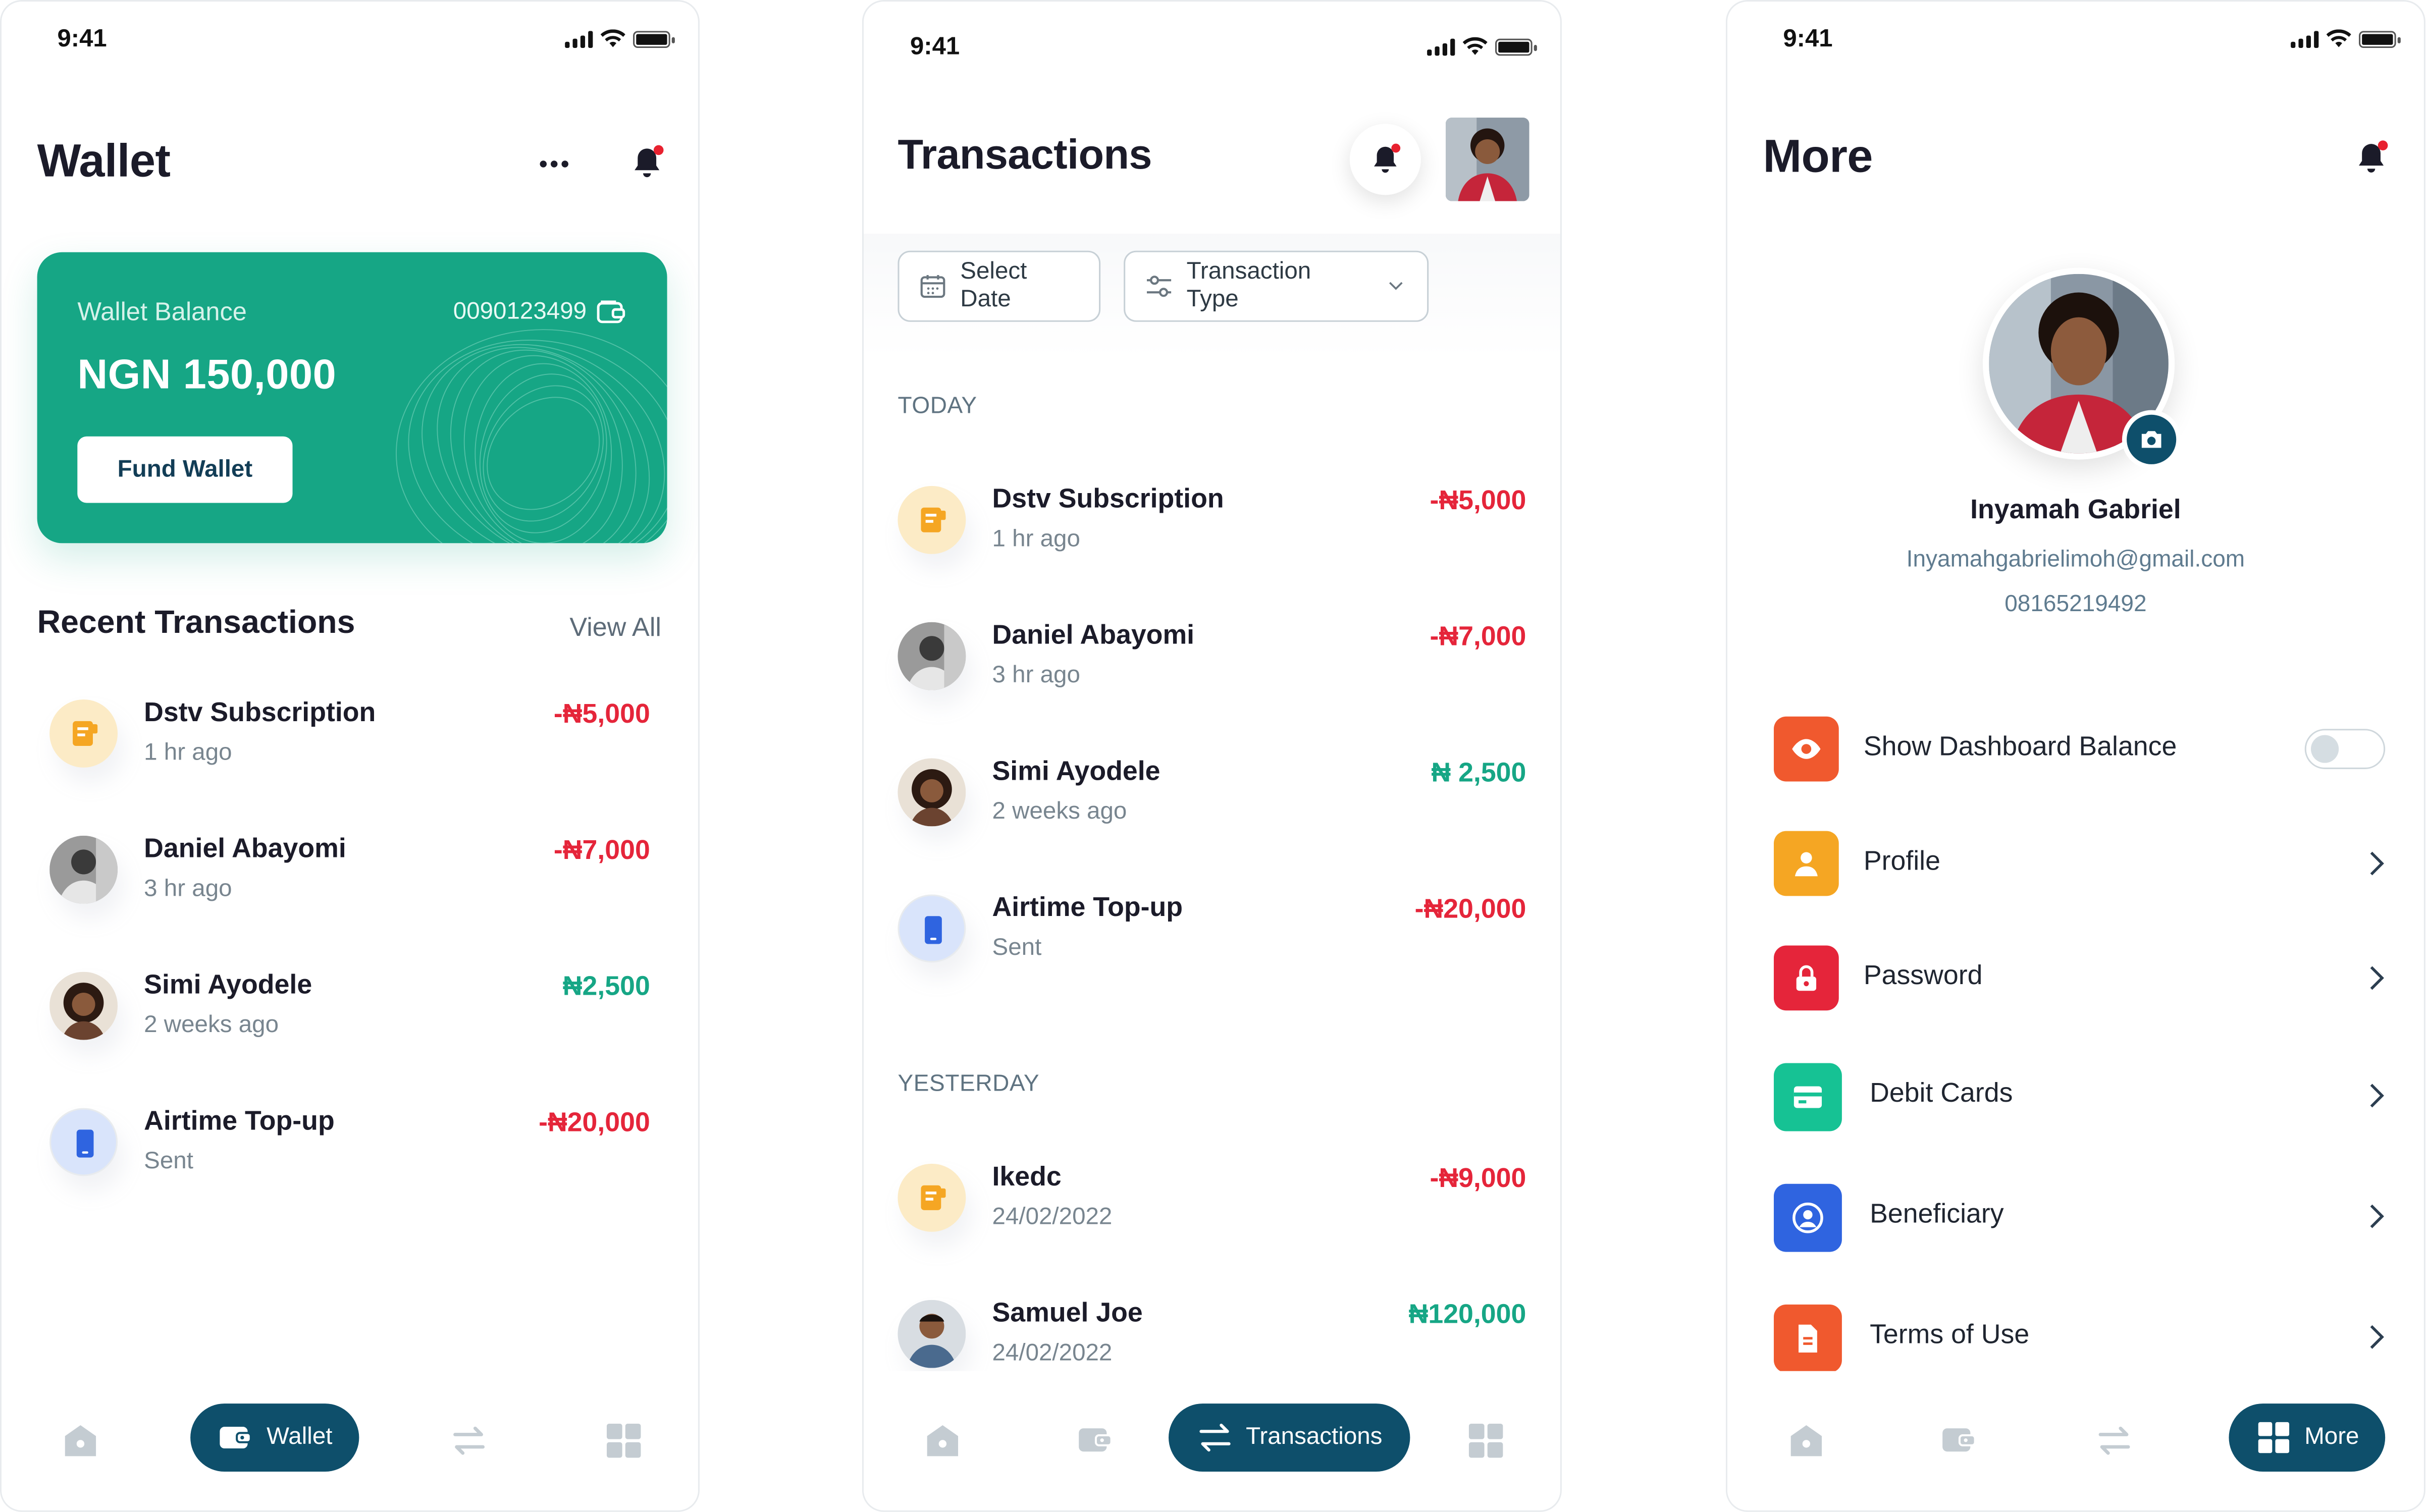  I want to click on transaction-name: Ikedc, so click(1027, 1176).